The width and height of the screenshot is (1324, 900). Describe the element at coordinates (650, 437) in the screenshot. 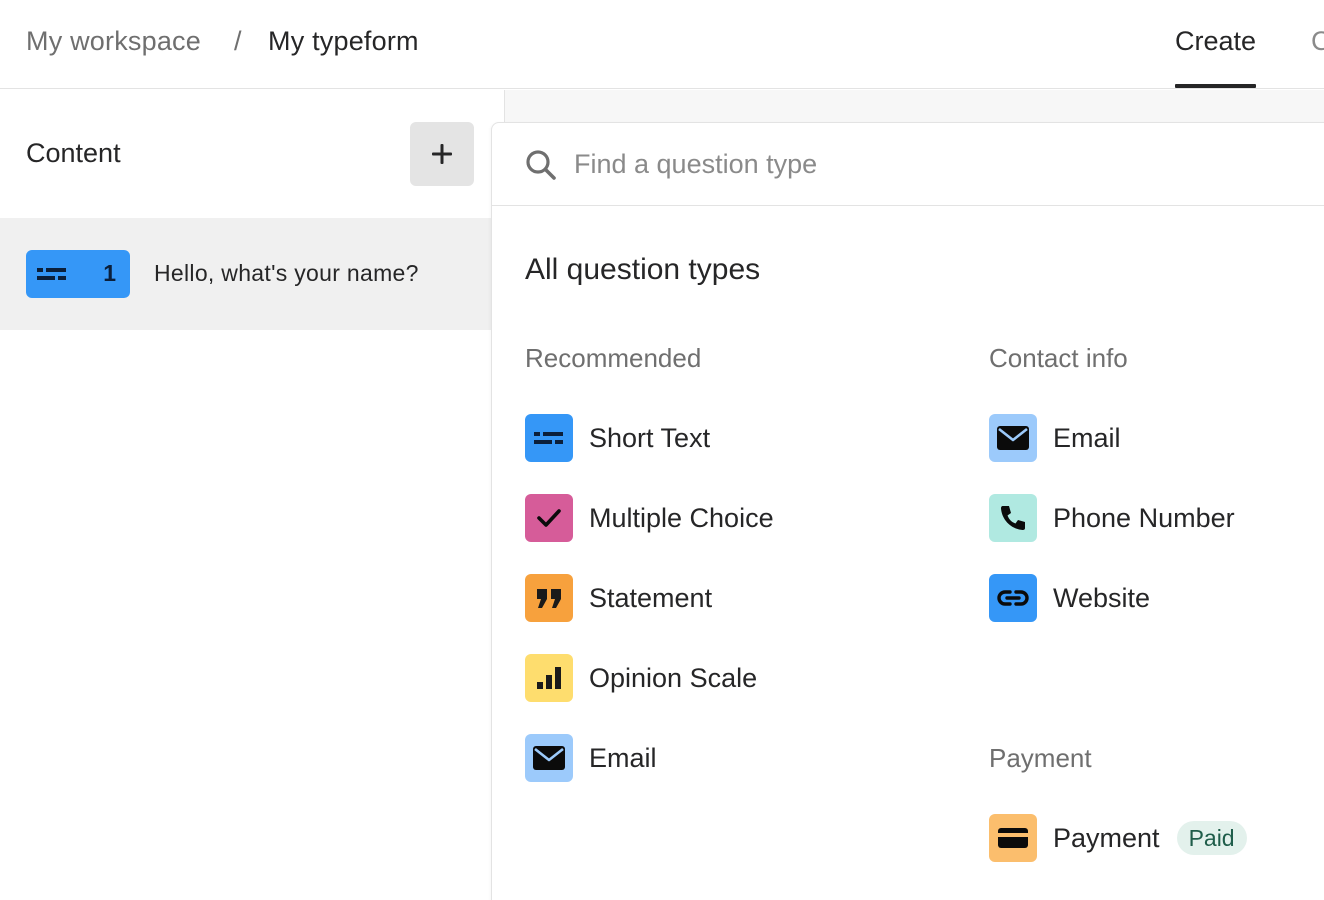

I see `type-label: Short Text` at that location.